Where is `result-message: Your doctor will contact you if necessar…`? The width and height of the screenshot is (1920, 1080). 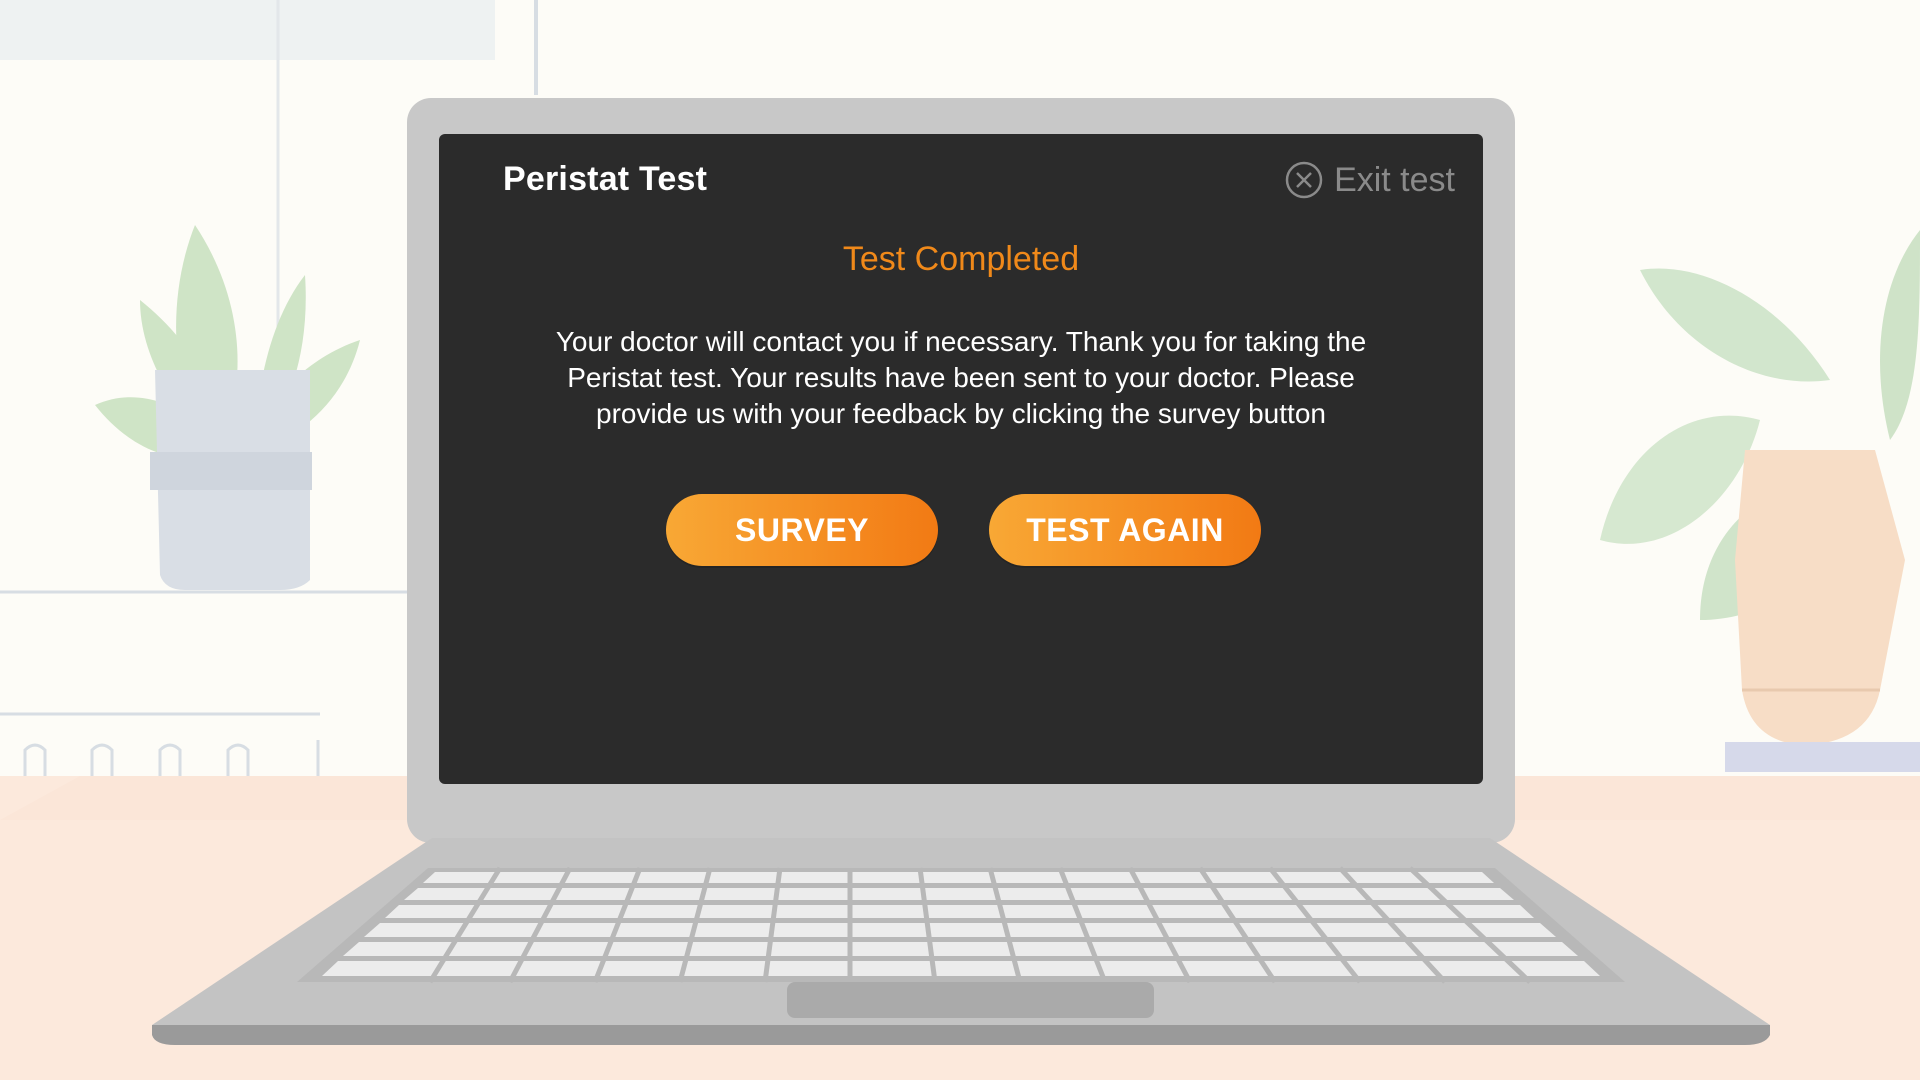 result-message: Your doctor will contact you if necessar… is located at coordinates (961, 377).